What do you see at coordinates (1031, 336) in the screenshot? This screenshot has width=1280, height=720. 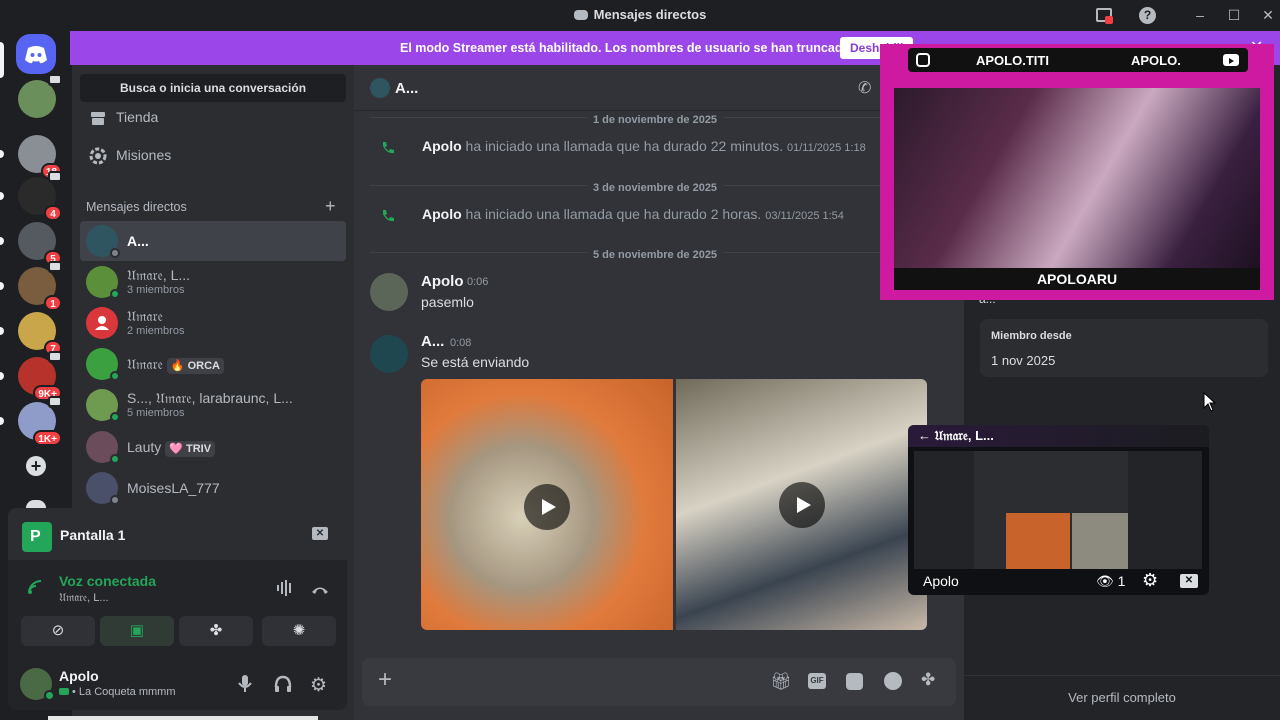 I see `member-since-label: Miembro desde` at bounding box center [1031, 336].